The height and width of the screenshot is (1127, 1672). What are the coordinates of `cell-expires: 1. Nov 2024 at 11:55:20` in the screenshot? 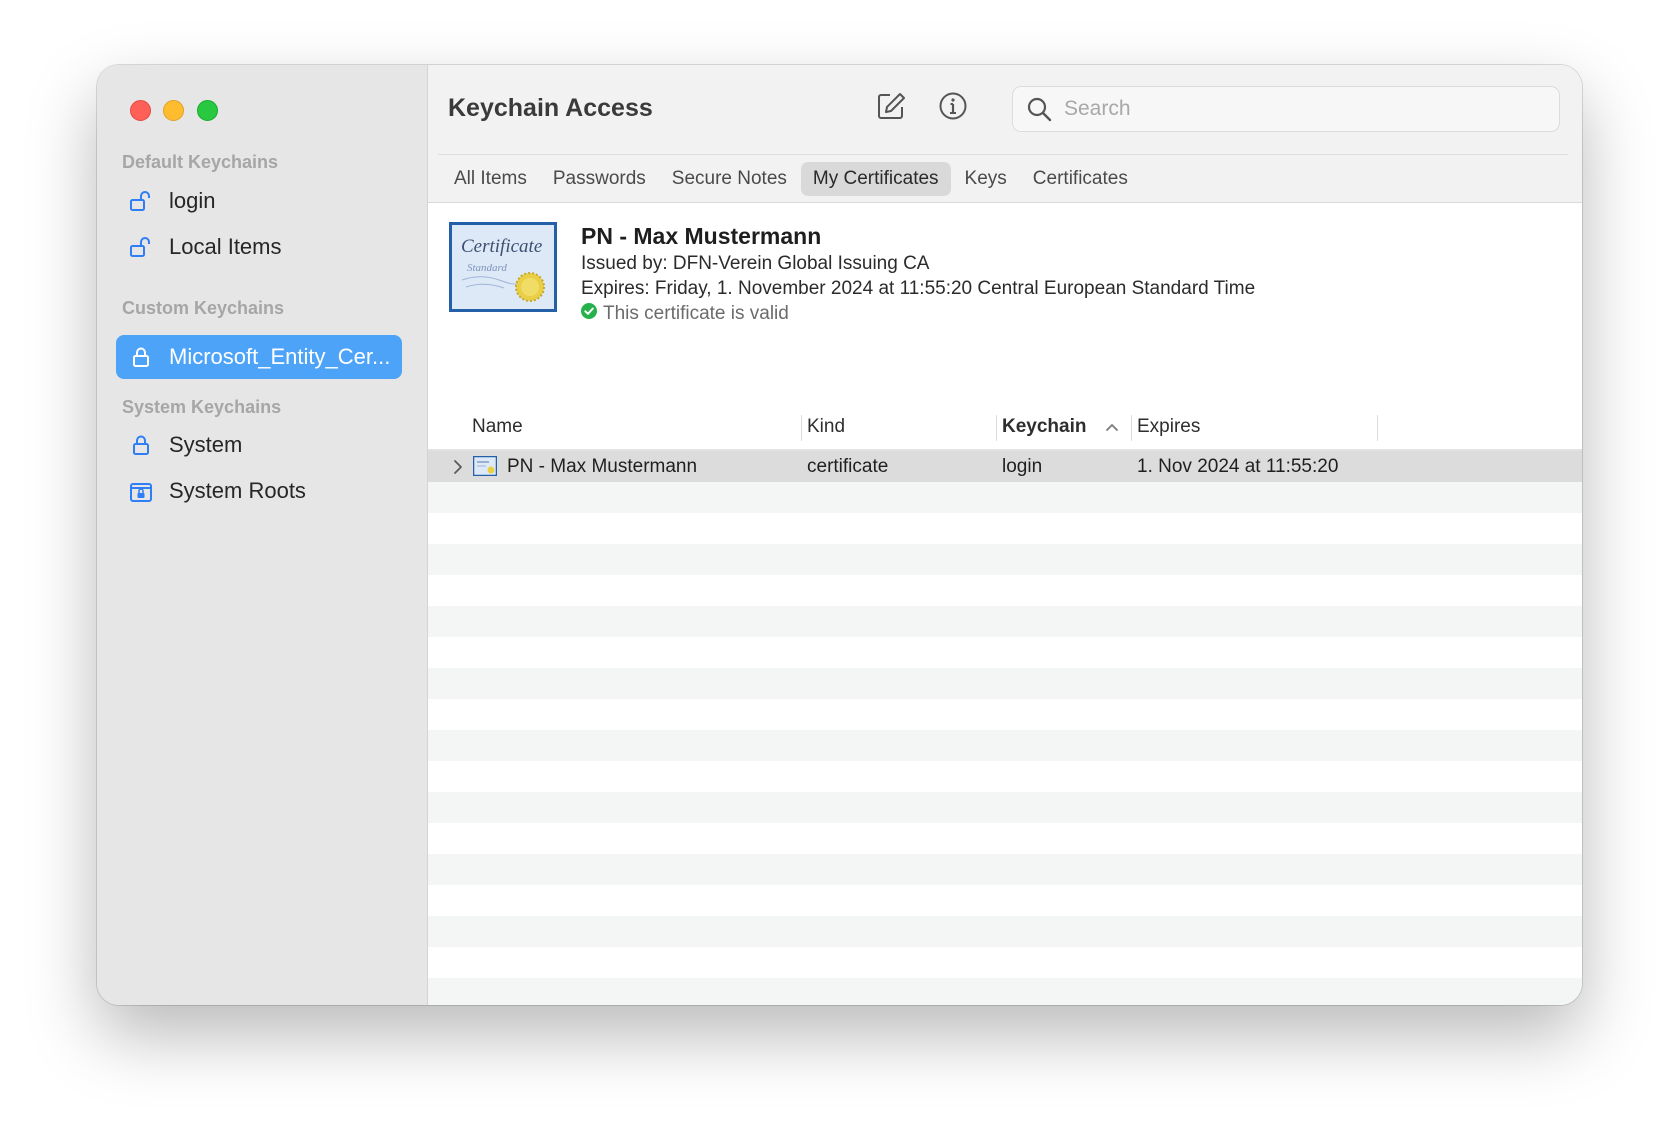 It's located at (1238, 466).